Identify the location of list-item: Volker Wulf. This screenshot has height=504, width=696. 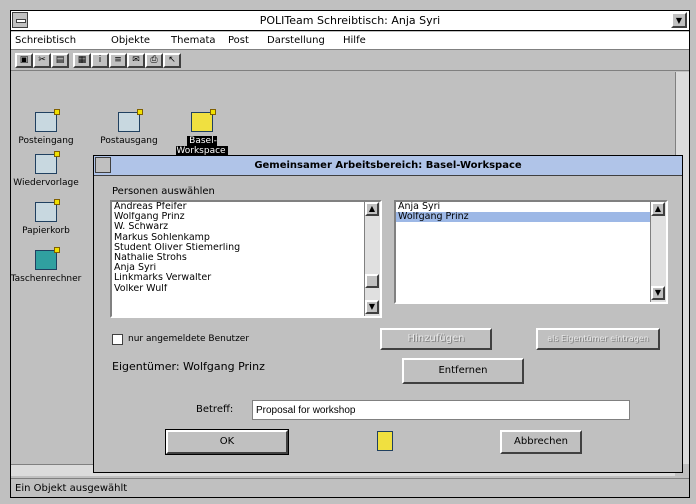
(238, 289).